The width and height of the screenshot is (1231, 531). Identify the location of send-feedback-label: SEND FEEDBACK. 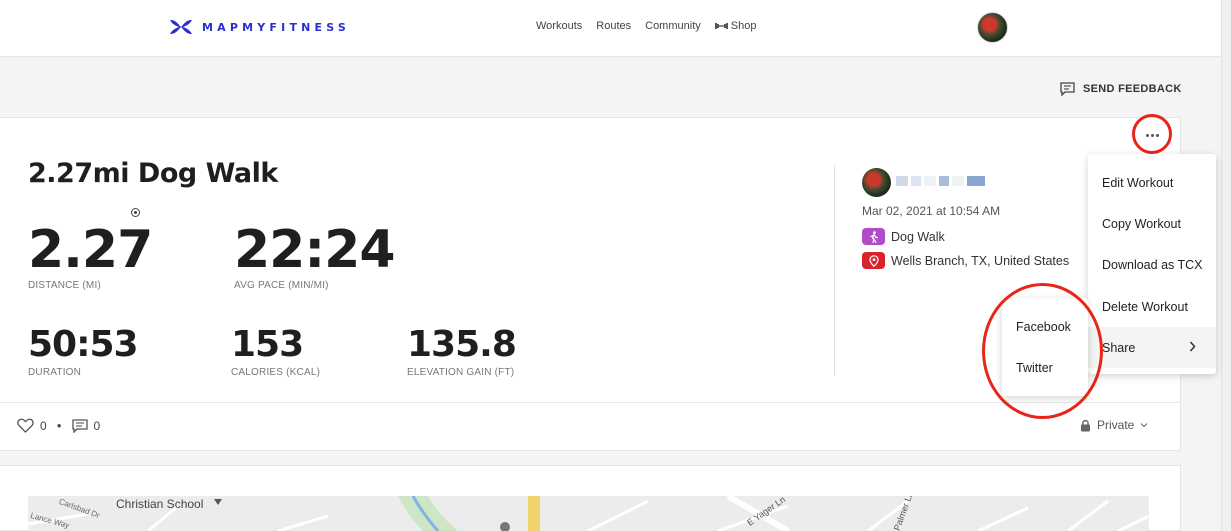
(1132, 89).